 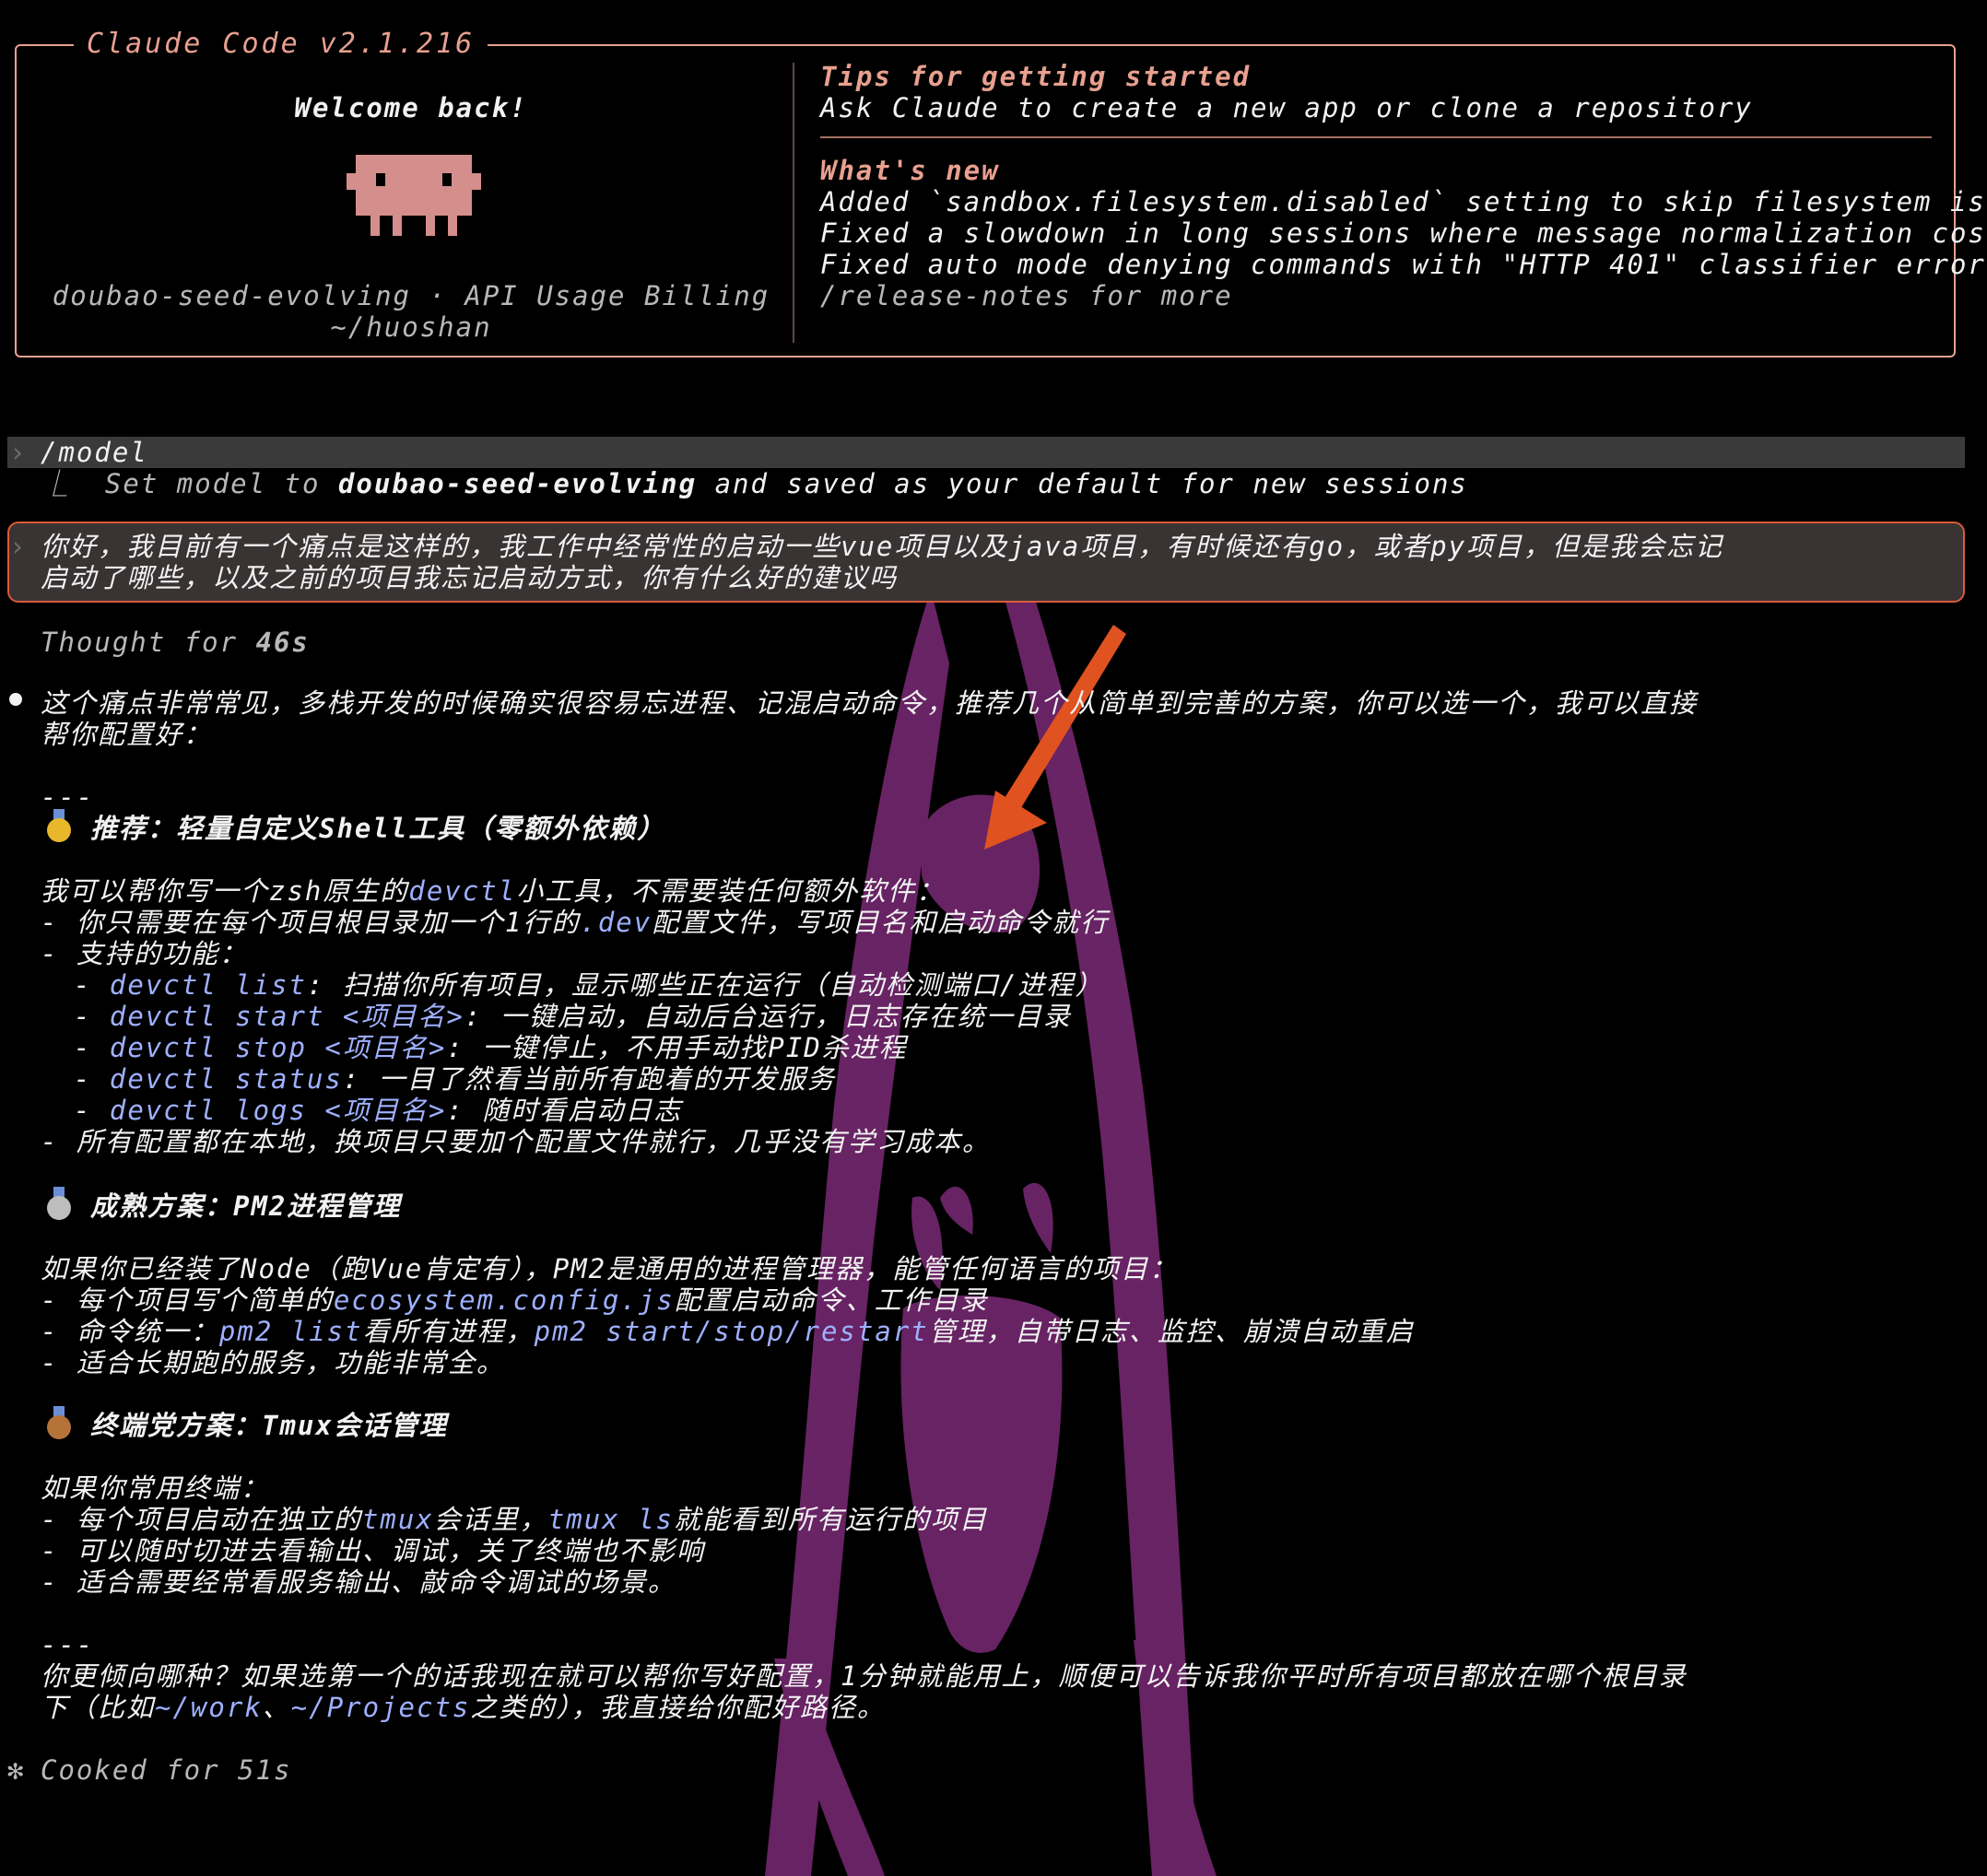 I want to click on silver-medal-icon, so click(x=59, y=1208).